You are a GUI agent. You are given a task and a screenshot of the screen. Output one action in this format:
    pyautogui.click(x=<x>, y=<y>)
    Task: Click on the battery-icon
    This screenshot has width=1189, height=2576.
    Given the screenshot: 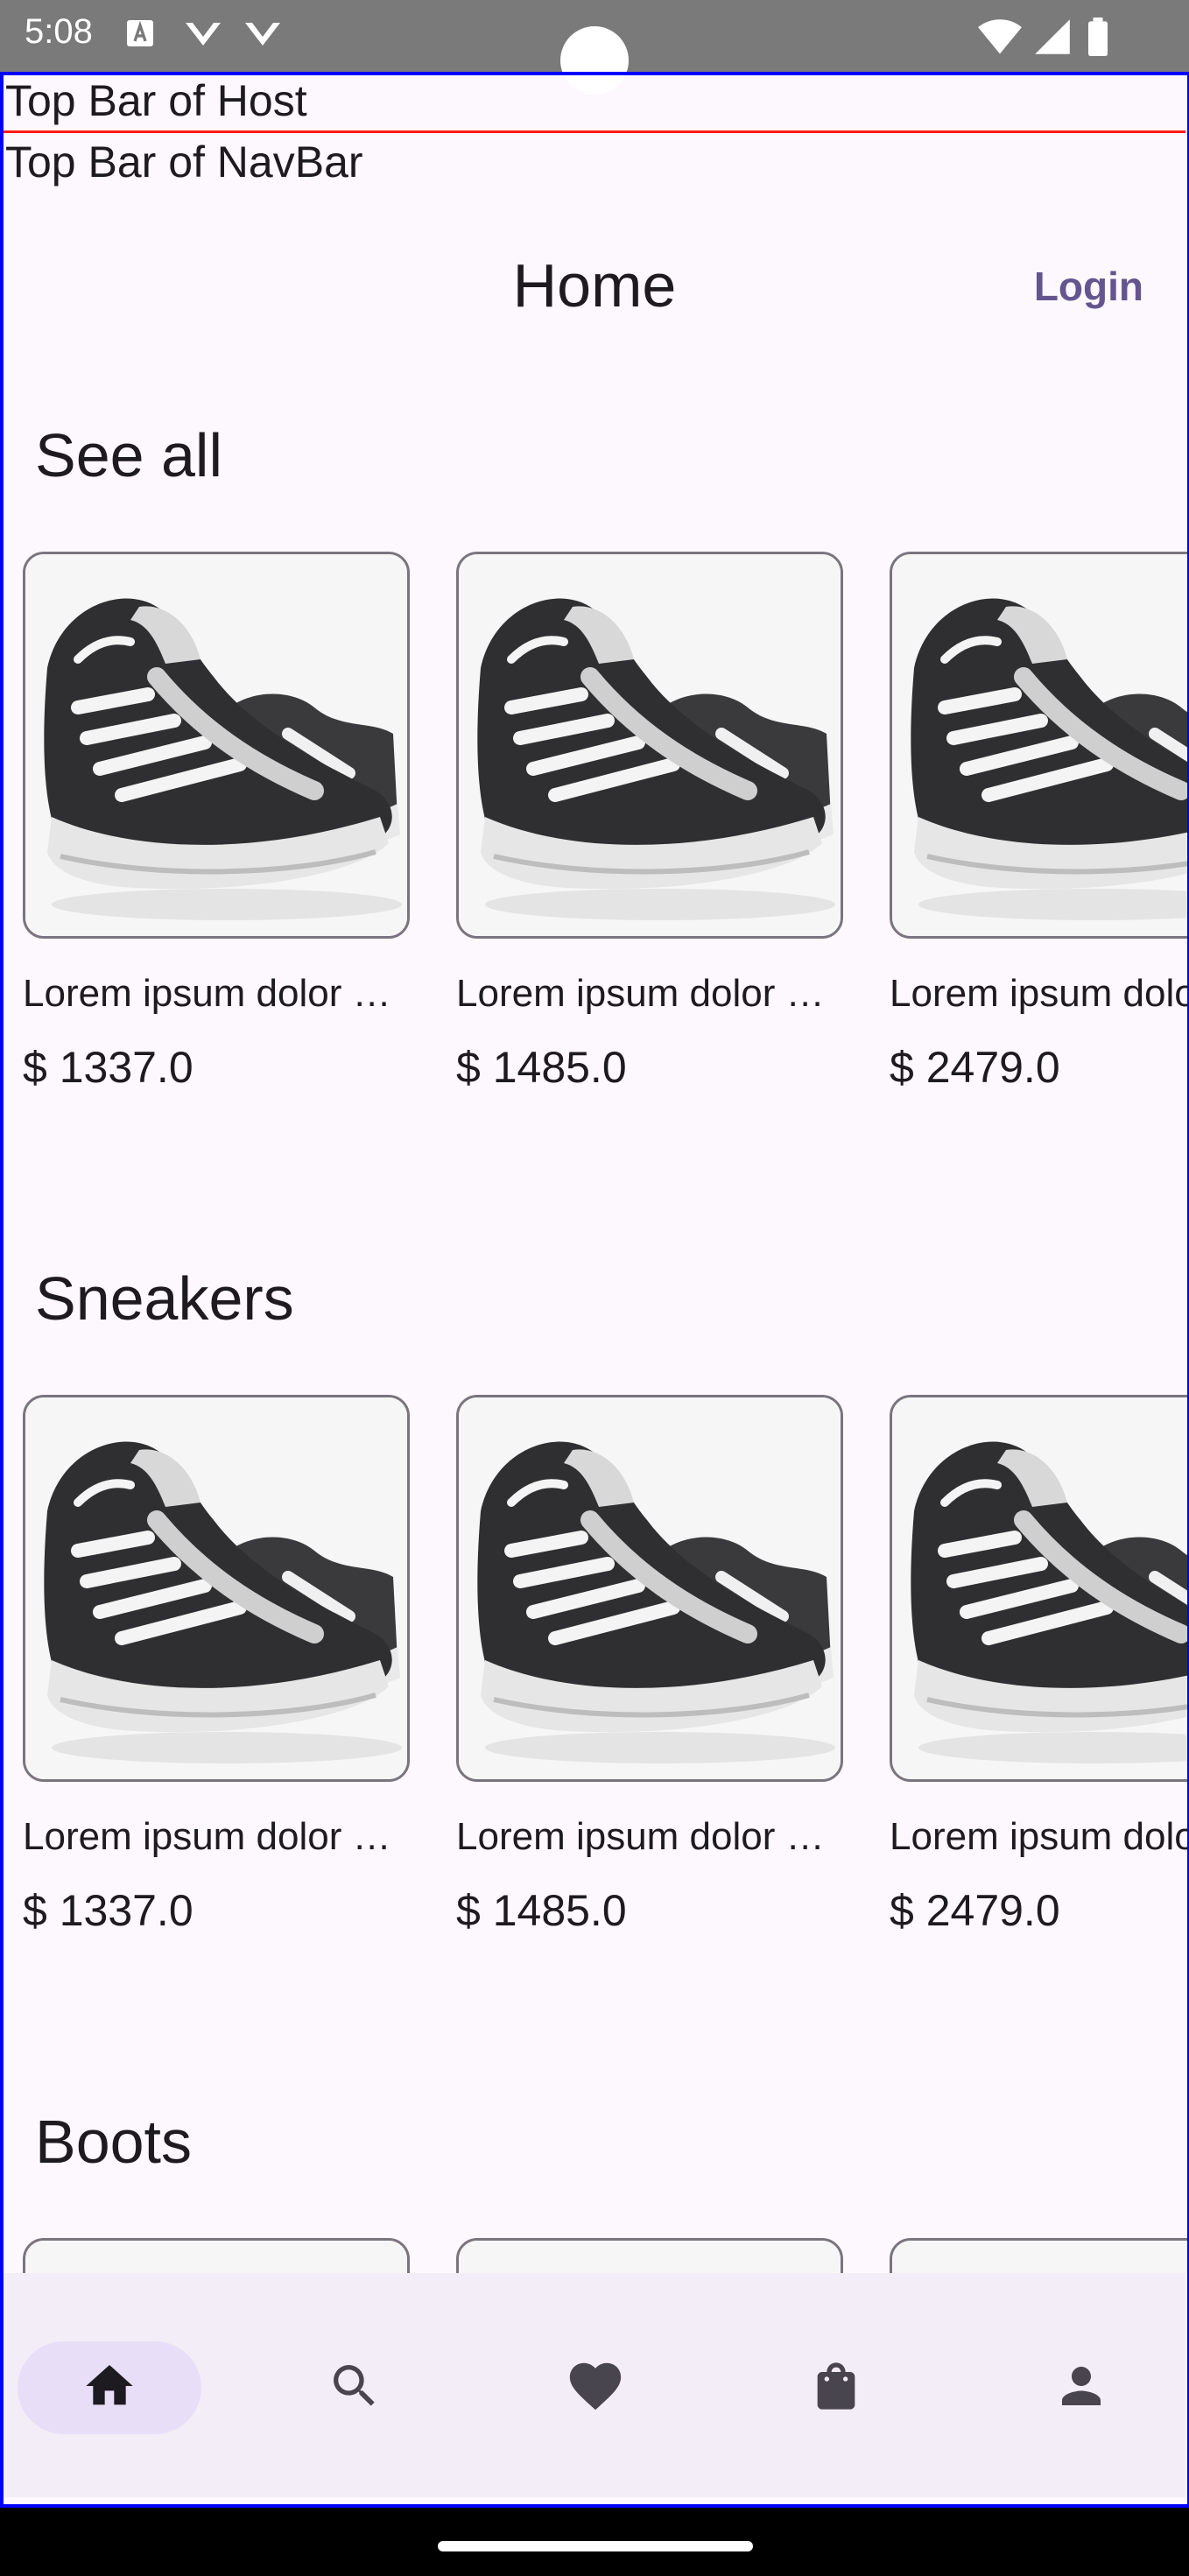 What is the action you would take?
    pyautogui.click(x=1098, y=39)
    